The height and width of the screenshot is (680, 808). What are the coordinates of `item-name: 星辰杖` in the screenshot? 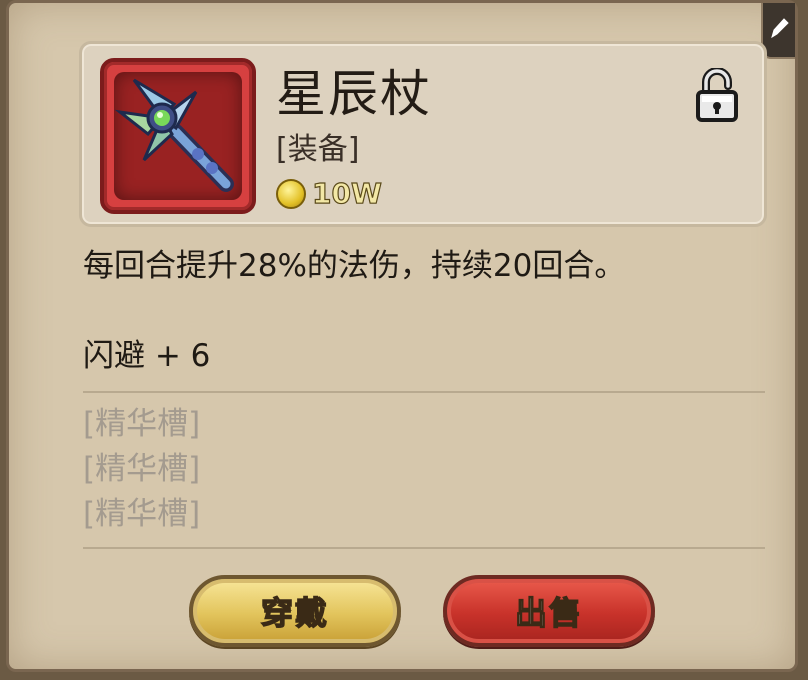 It's located at (354, 94).